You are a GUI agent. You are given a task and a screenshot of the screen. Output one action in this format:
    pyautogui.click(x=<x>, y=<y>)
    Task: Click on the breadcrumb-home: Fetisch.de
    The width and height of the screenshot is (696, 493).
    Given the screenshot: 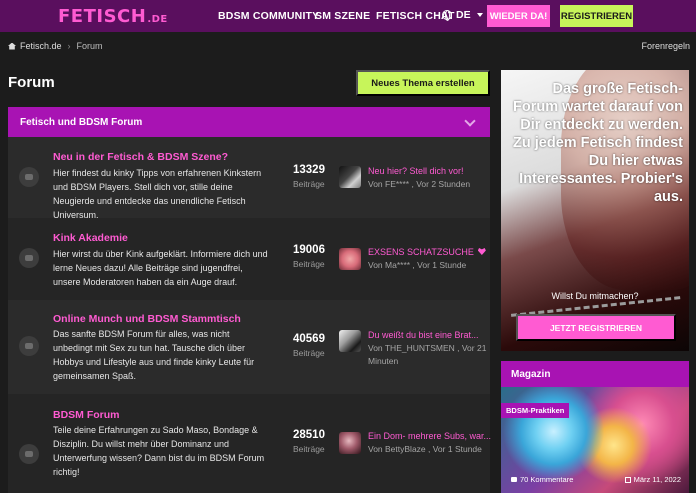 What is the action you would take?
    pyautogui.click(x=41, y=46)
    